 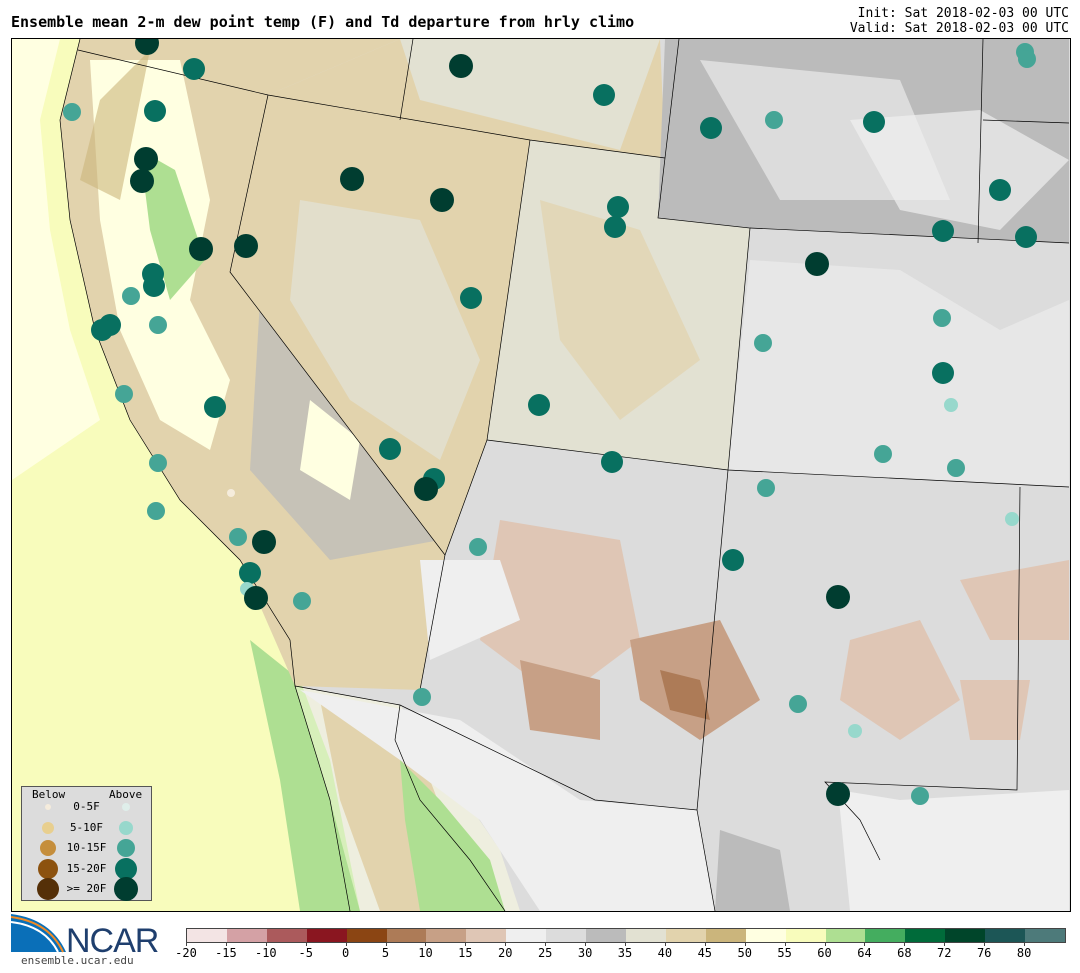 I want to click on legend-row: 0-5F, so click(x=86, y=807).